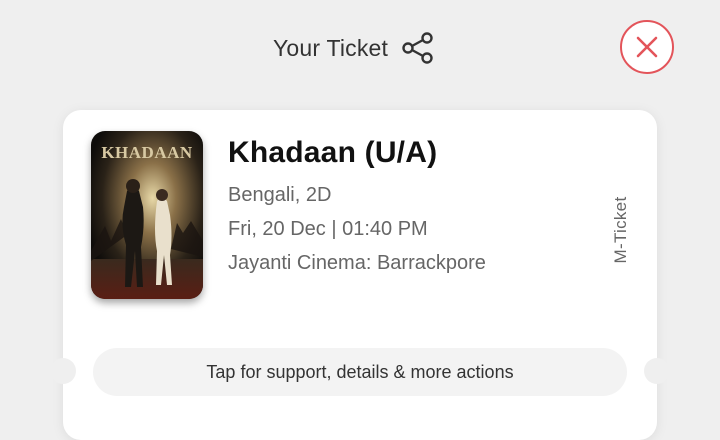  I want to click on ticket-type-label: M-Ticket, so click(620, 230).